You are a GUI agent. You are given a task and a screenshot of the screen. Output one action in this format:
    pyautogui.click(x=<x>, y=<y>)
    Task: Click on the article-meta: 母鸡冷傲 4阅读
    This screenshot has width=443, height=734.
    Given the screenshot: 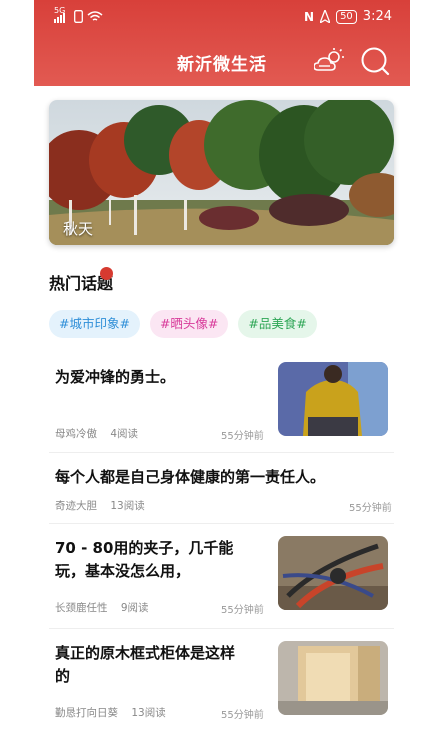 What is the action you would take?
    pyautogui.click(x=96, y=433)
    